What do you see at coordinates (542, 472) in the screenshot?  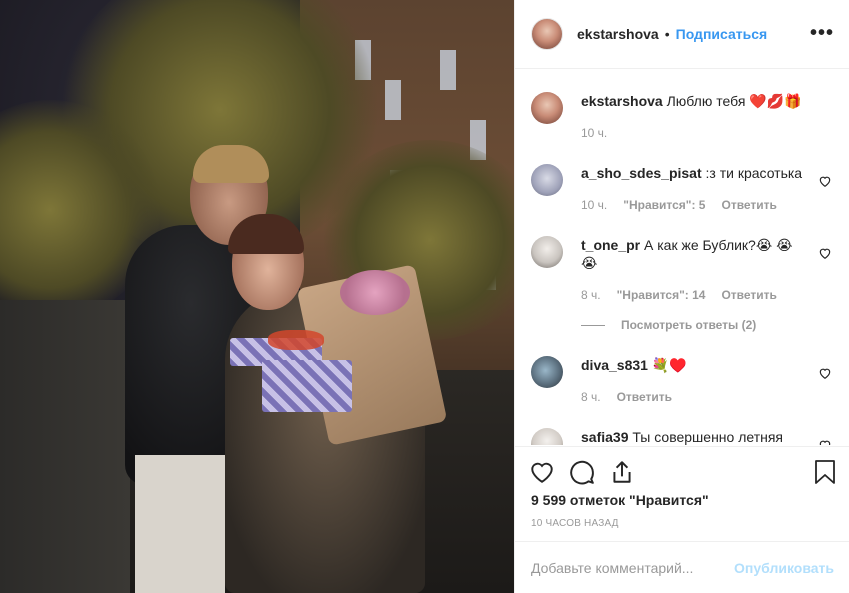 I see `heart-icon` at bounding box center [542, 472].